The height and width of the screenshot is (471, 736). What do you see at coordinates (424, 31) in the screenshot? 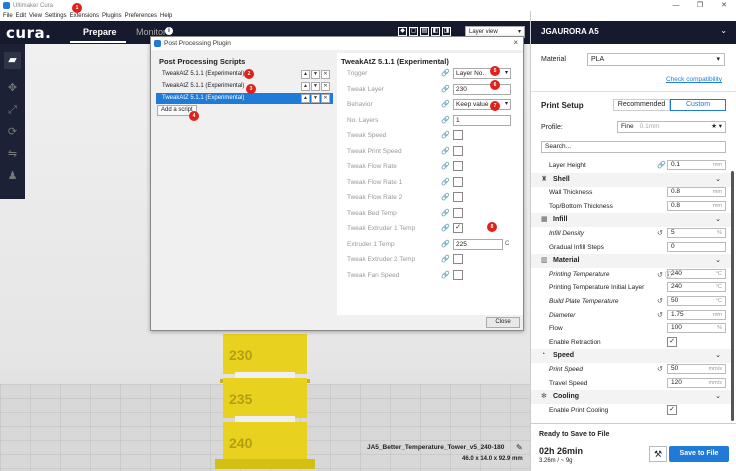
I see `view-top-icon: ▤` at bounding box center [424, 31].